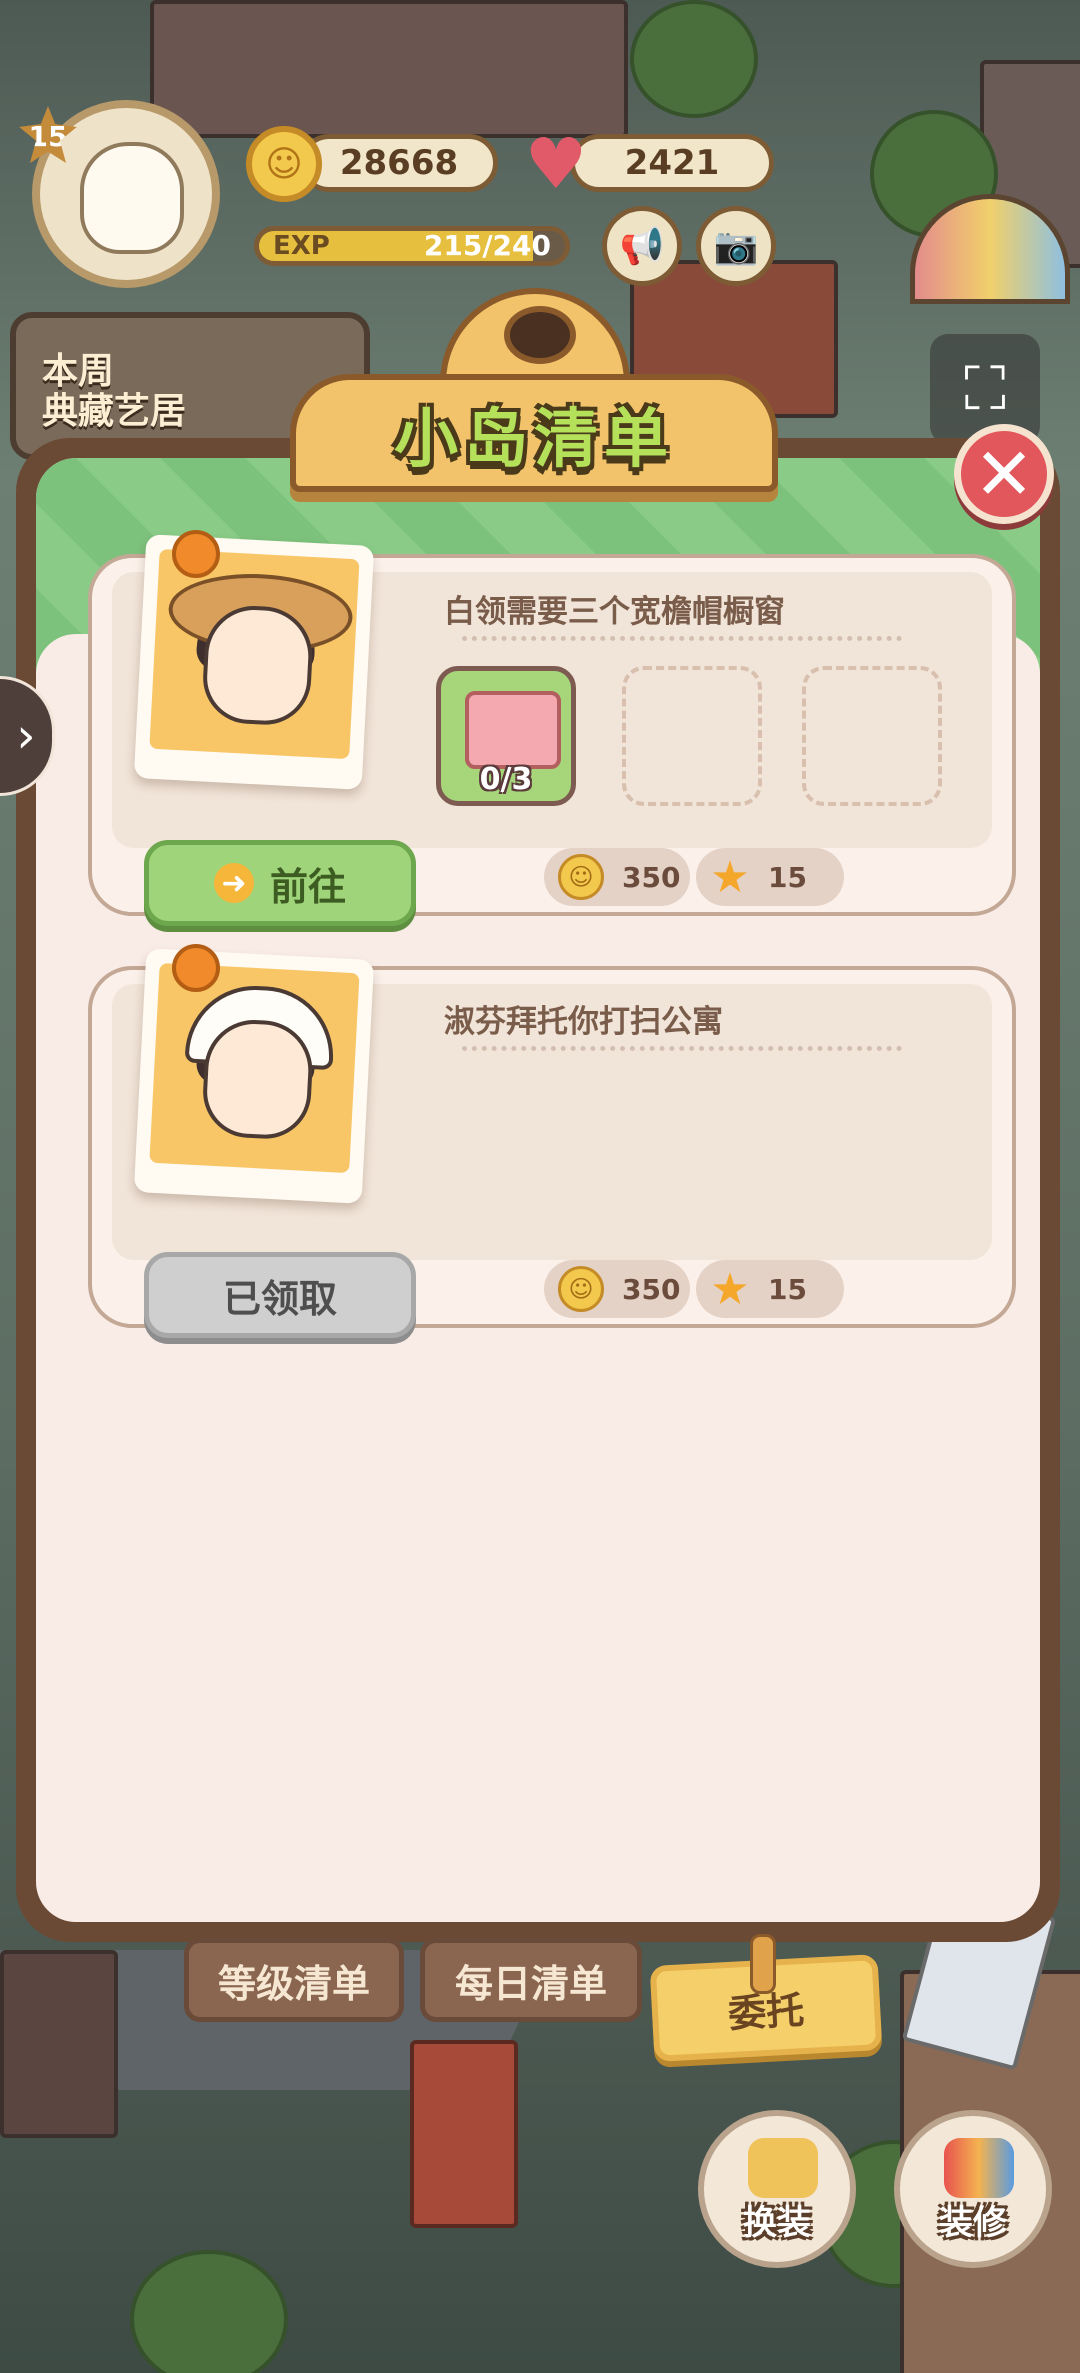  What do you see at coordinates (132, 198) in the screenshot?
I see `bunny-avatar-icon` at bounding box center [132, 198].